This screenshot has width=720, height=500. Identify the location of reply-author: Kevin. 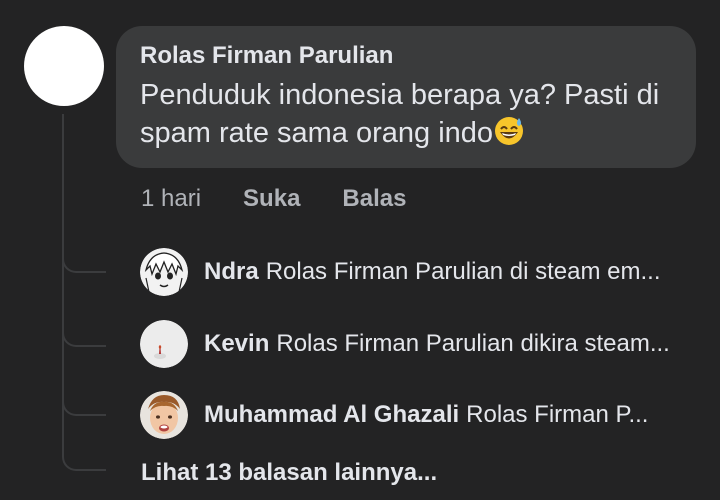
(236, 343).